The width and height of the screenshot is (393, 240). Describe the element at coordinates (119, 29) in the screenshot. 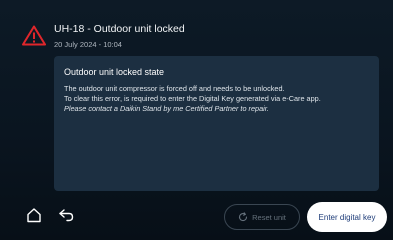

I see `error-title: UH-18 - Outdoor unit locked` at that location.